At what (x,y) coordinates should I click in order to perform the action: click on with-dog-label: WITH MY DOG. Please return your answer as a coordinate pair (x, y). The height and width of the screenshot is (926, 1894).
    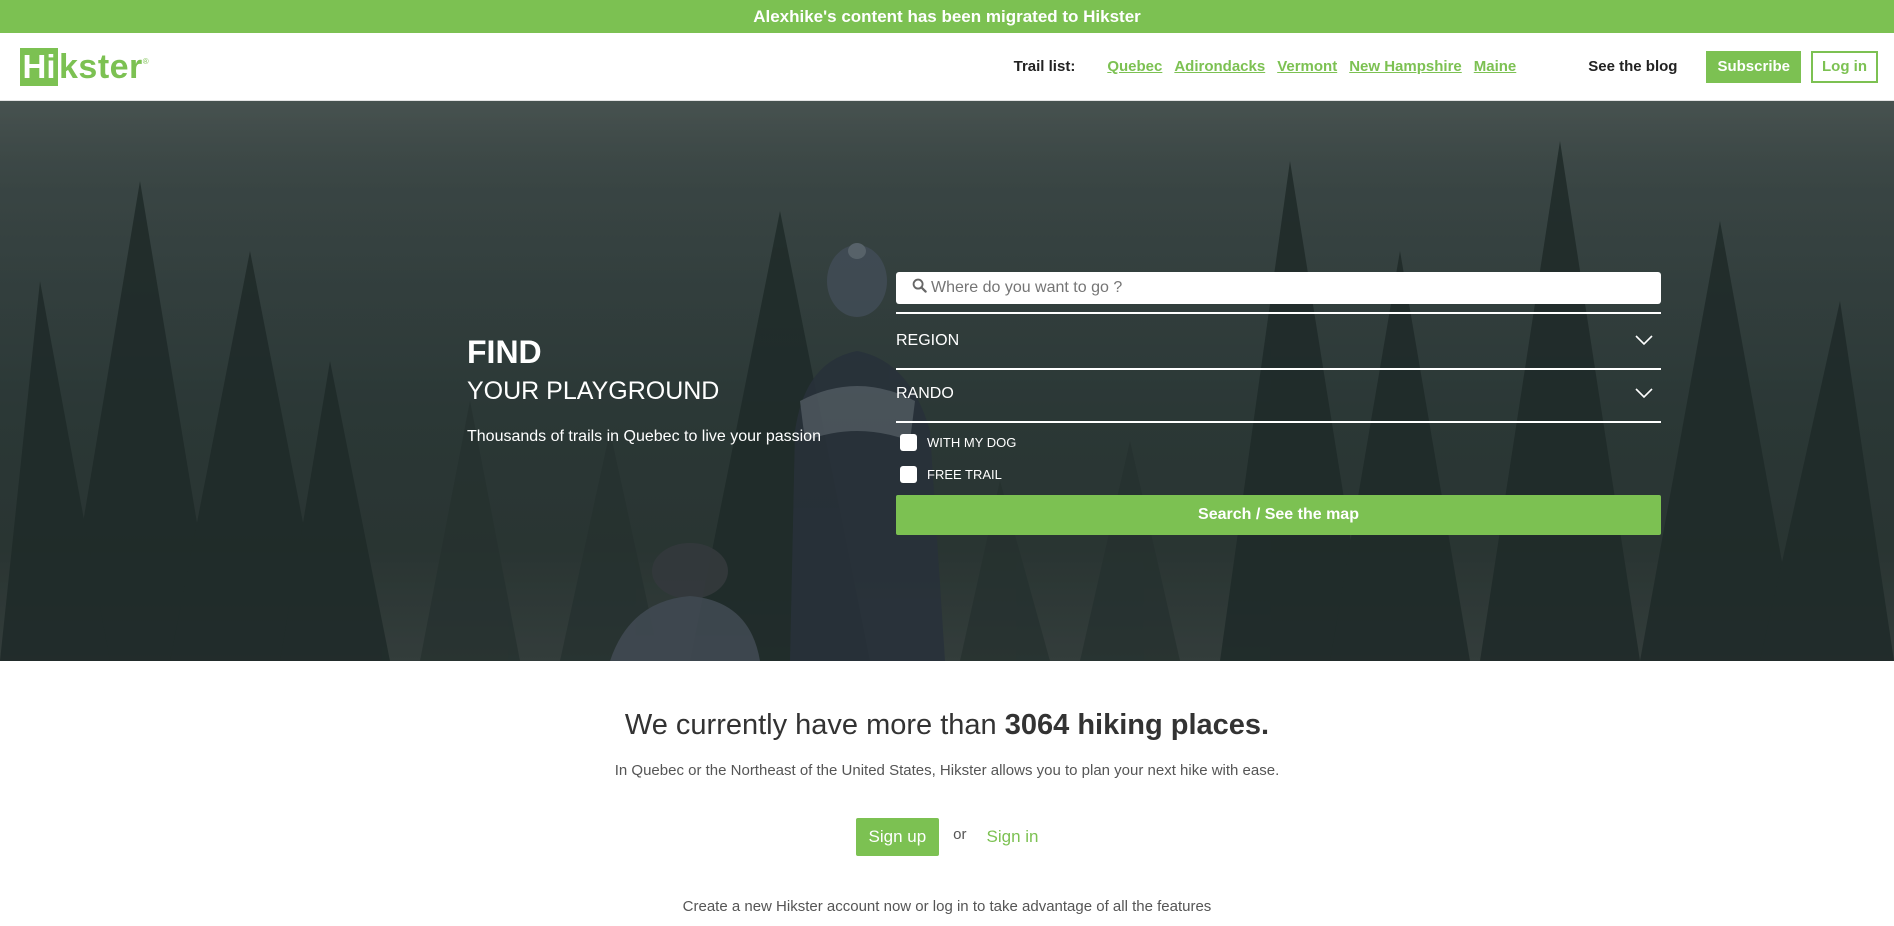
    Looking at the image, I should click on (972, 442).